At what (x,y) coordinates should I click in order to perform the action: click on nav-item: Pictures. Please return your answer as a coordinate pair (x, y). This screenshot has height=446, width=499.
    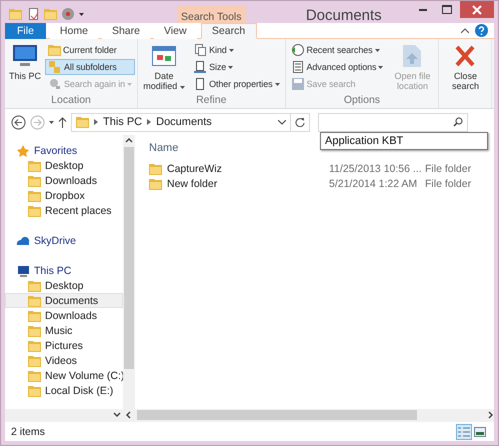
    Looking at the image, I should click on (64, 345).